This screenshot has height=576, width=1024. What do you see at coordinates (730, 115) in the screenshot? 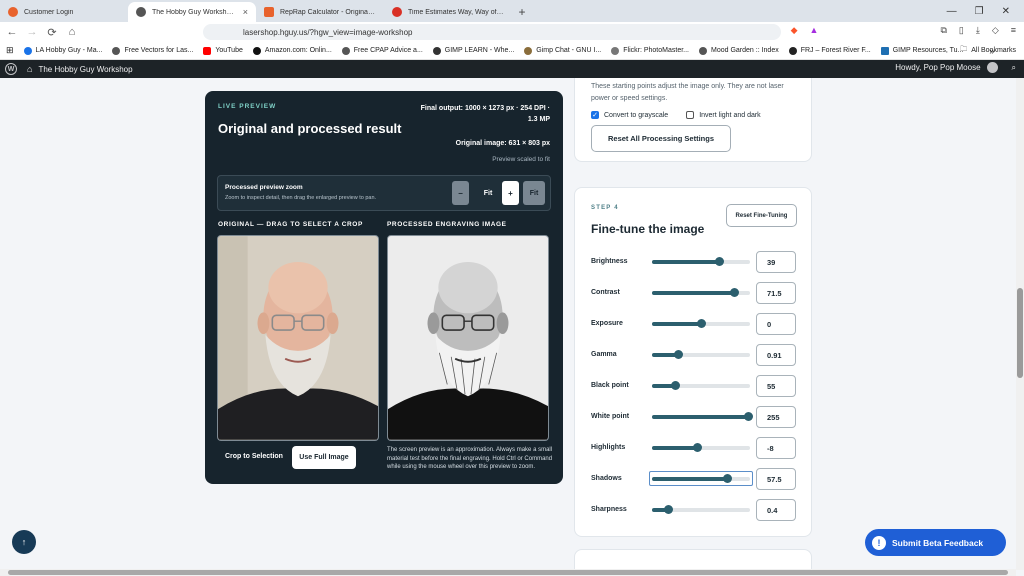
I see `invert-label: Invert light and dark` at bounding box center [730, 115].